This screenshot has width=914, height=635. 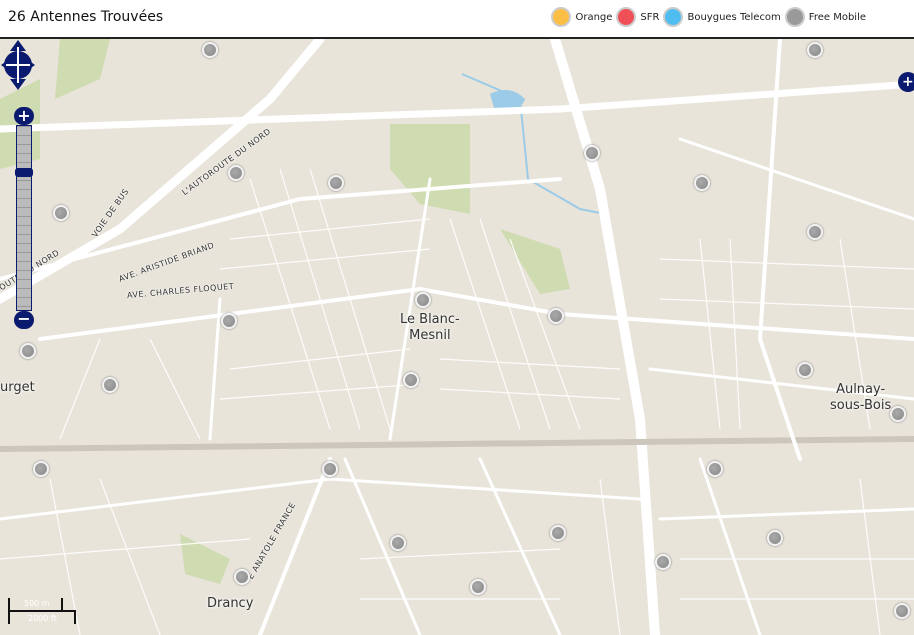 I want to click on legend-free: Free Mobile, so click(x=825, y=17).